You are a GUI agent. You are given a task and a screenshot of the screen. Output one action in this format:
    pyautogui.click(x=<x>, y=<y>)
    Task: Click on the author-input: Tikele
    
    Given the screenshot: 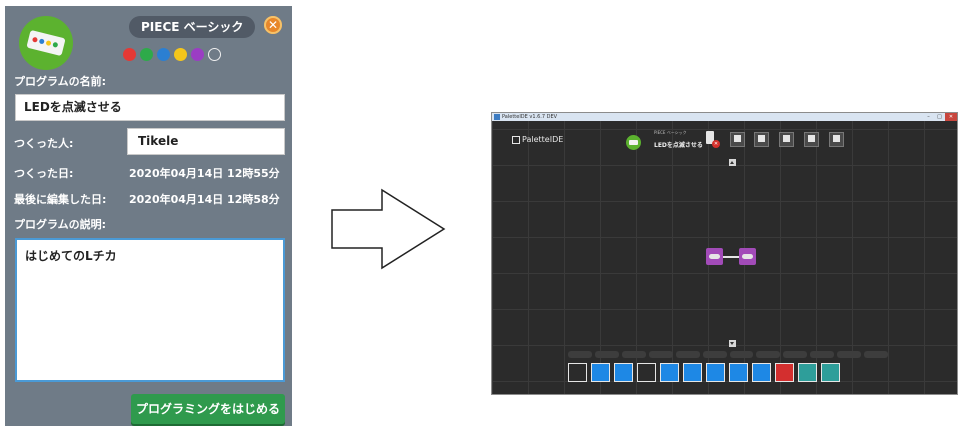 What is the action you would take?
    pyautogui.click(x=206, y=141)
    